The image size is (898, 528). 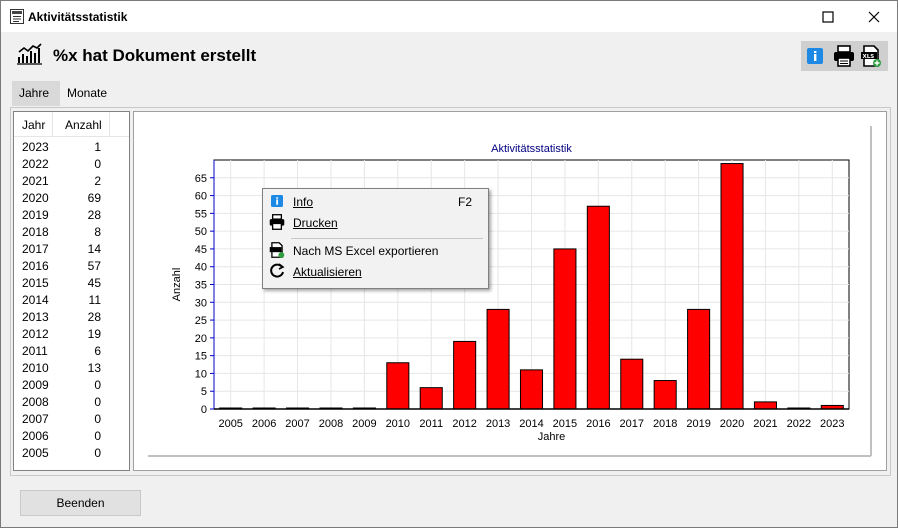 I want to click on list-item-year: 2021, so click(x=35, y=181).